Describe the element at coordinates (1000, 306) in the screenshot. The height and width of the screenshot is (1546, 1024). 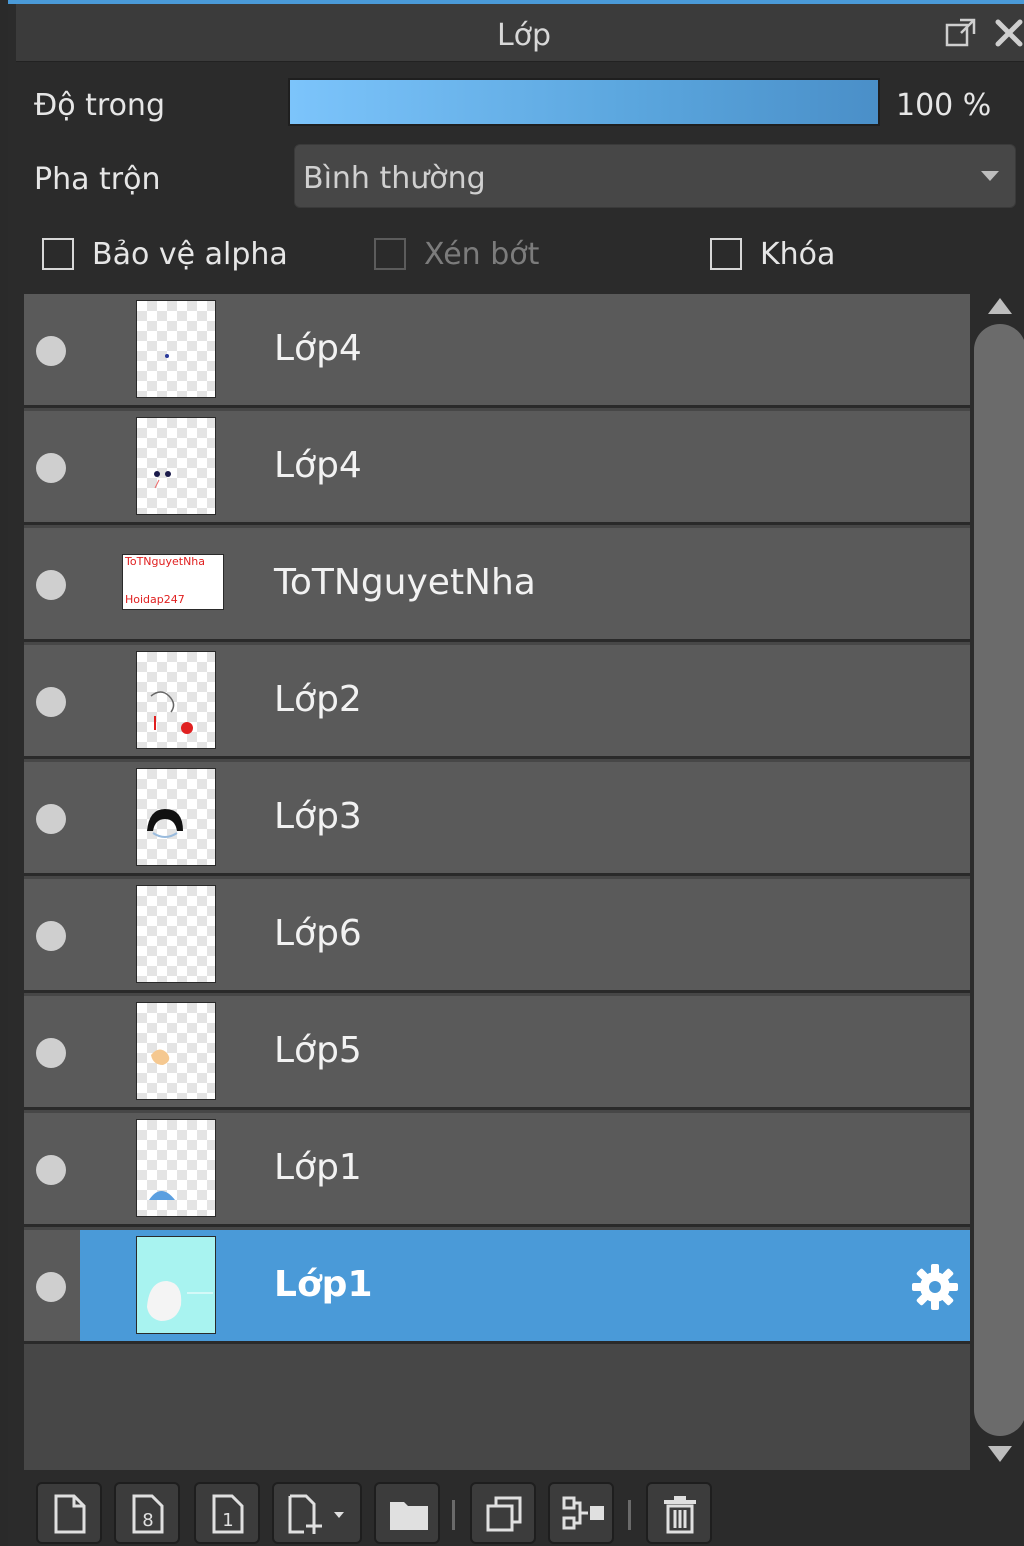
I see `scroll-up-arrow` at that location.